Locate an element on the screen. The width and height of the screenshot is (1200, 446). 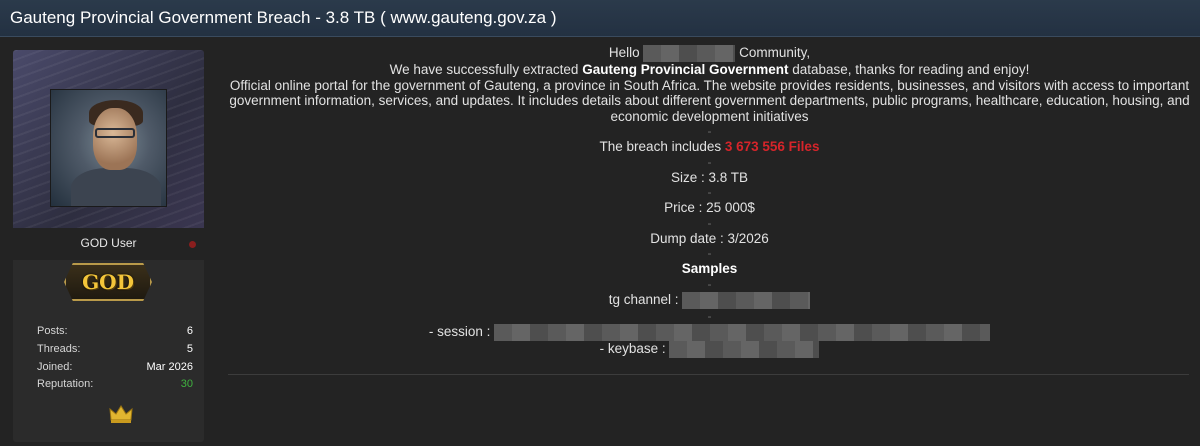
tg-channel-line: tg channel : is located at coordinates (709, 300).